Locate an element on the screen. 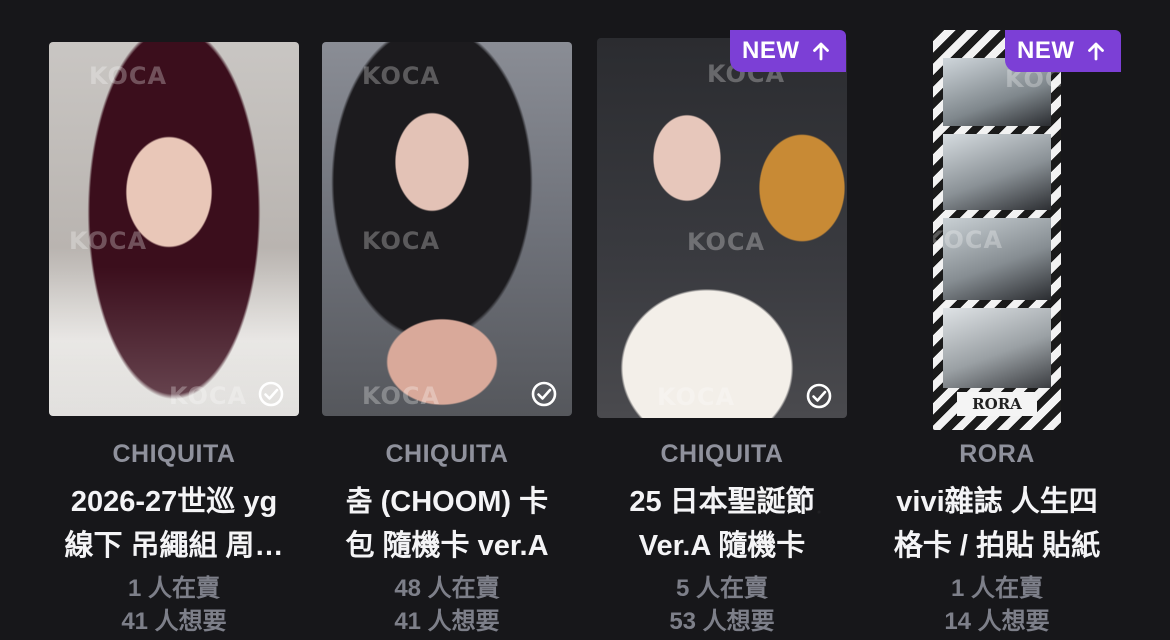 This screenshot has width=1170, height=640. title-line: 춤 (CHOOM) 卡 is located at coordinates (447, 502).